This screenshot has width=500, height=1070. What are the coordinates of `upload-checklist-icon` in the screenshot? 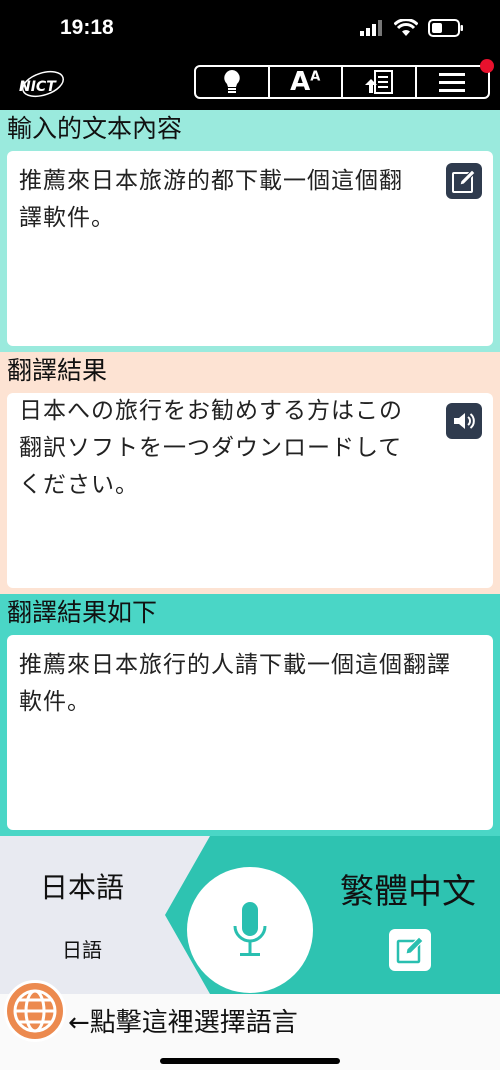 It's located at (378, 82).